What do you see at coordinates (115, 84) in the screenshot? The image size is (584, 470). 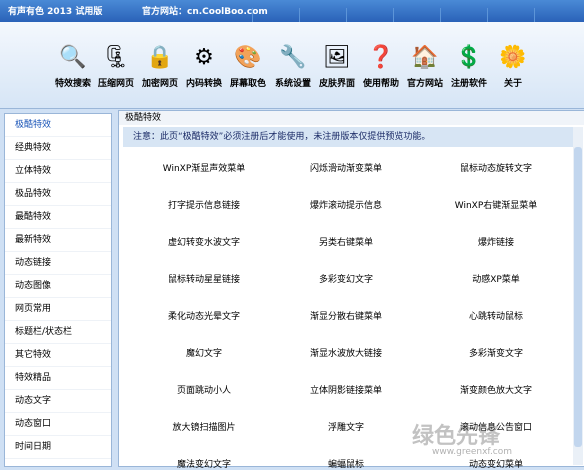 I see `toolbar-label: 压缩网页` at bounding box center [115, 84].